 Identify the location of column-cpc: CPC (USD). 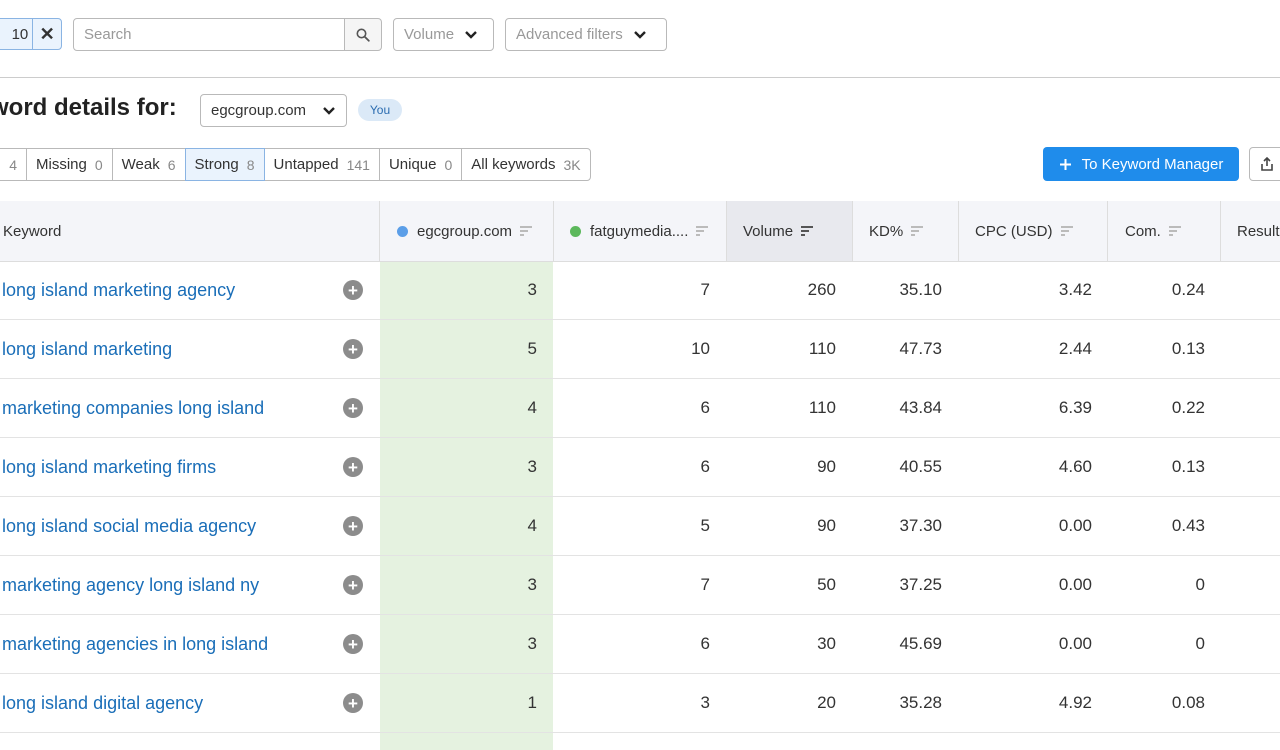
(1033, 231).